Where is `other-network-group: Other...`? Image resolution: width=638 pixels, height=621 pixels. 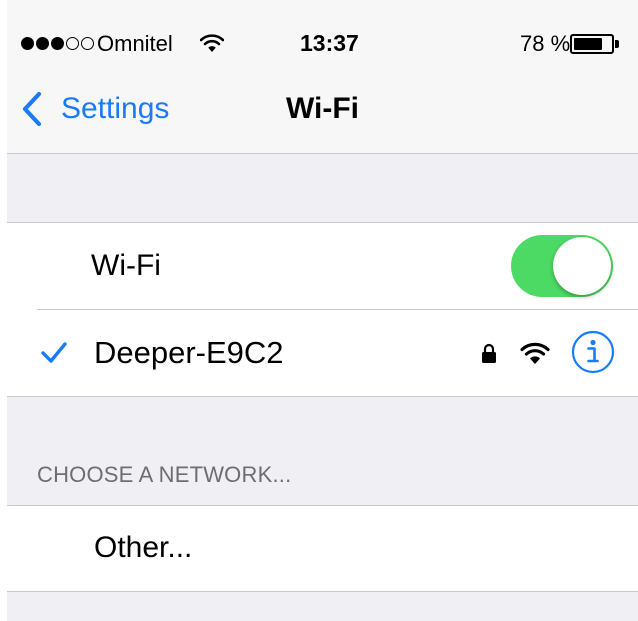
other-network-group: Other... is located at coordinates (322, 548).